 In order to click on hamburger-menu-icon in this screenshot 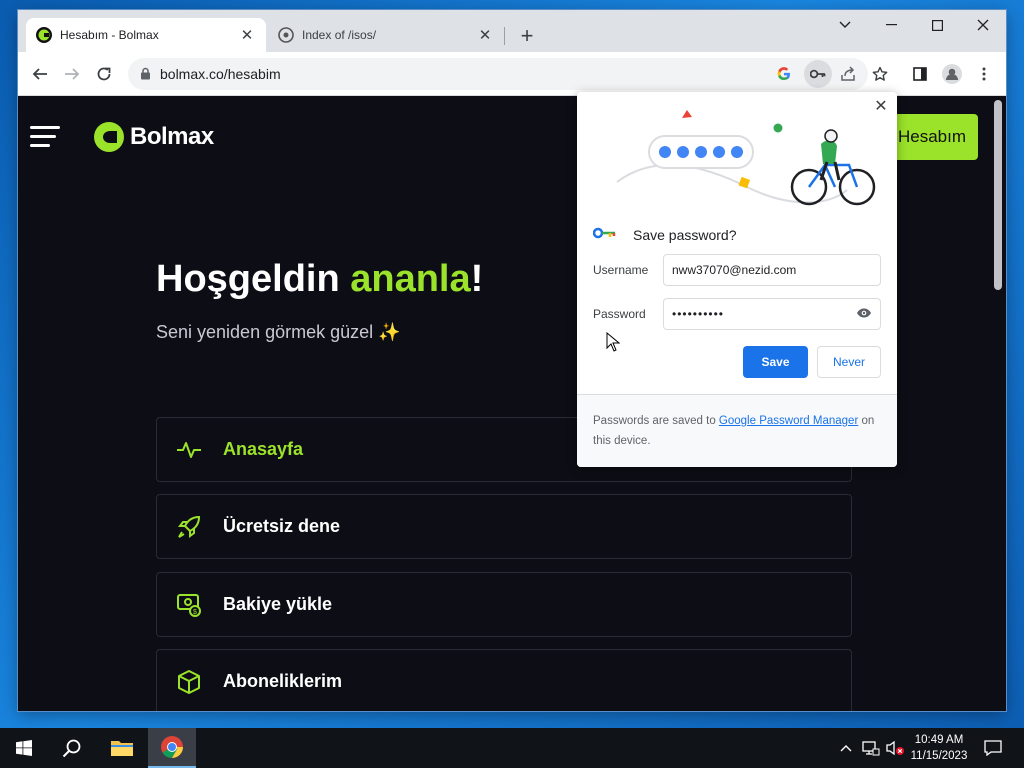, I will do `click(45, 137)`.